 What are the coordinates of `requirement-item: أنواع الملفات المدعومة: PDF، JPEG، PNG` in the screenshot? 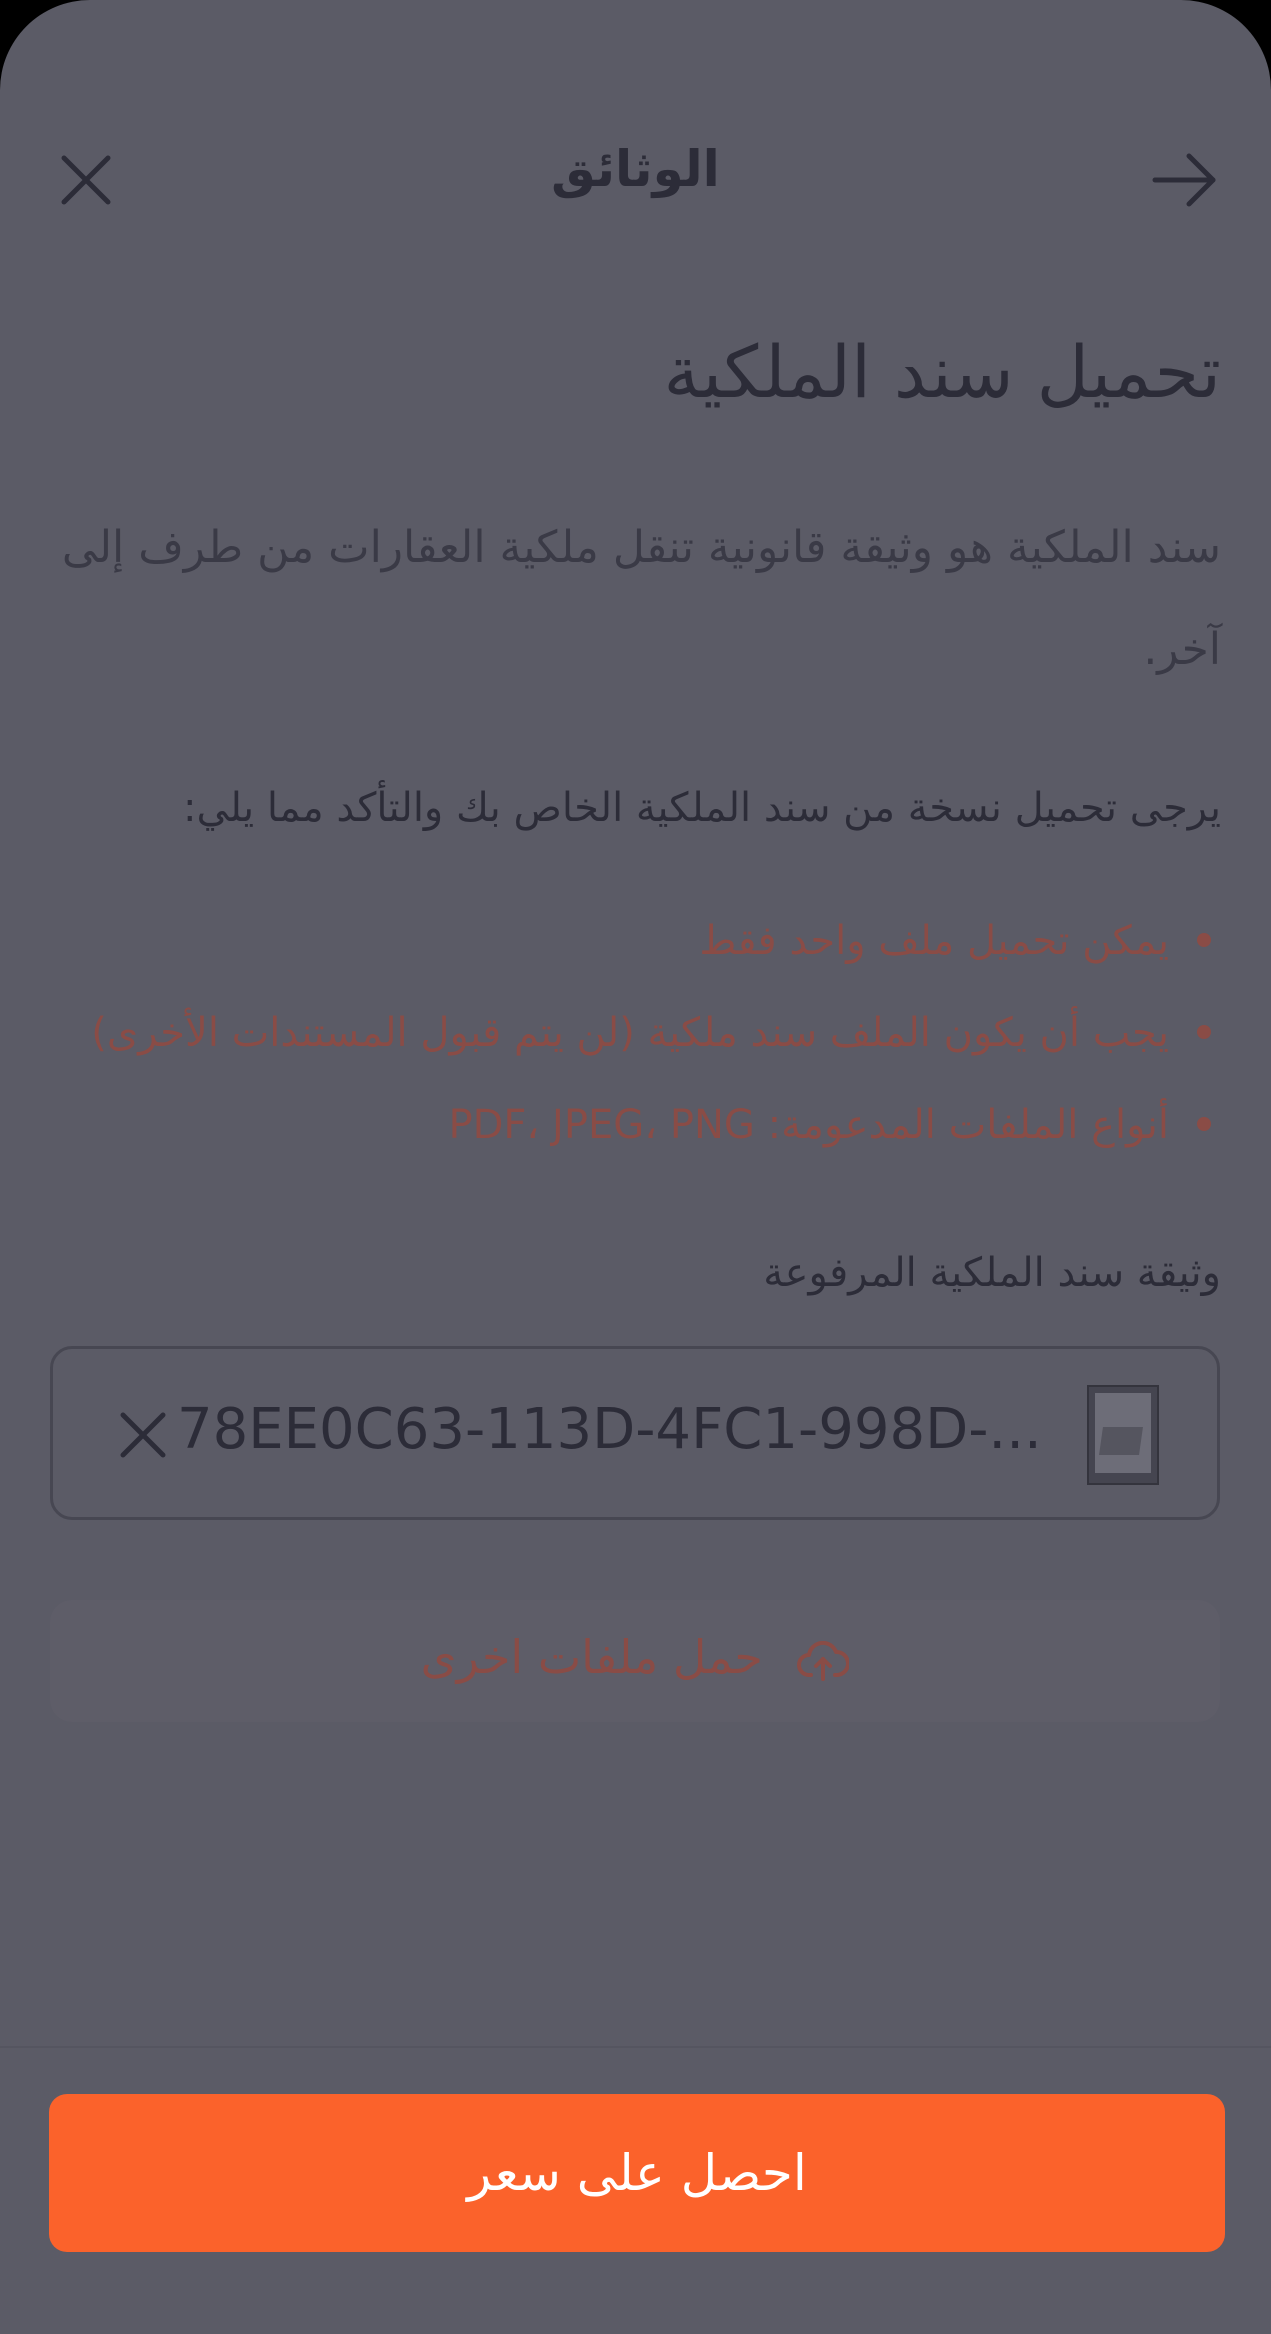 It's located at (620, 1125).